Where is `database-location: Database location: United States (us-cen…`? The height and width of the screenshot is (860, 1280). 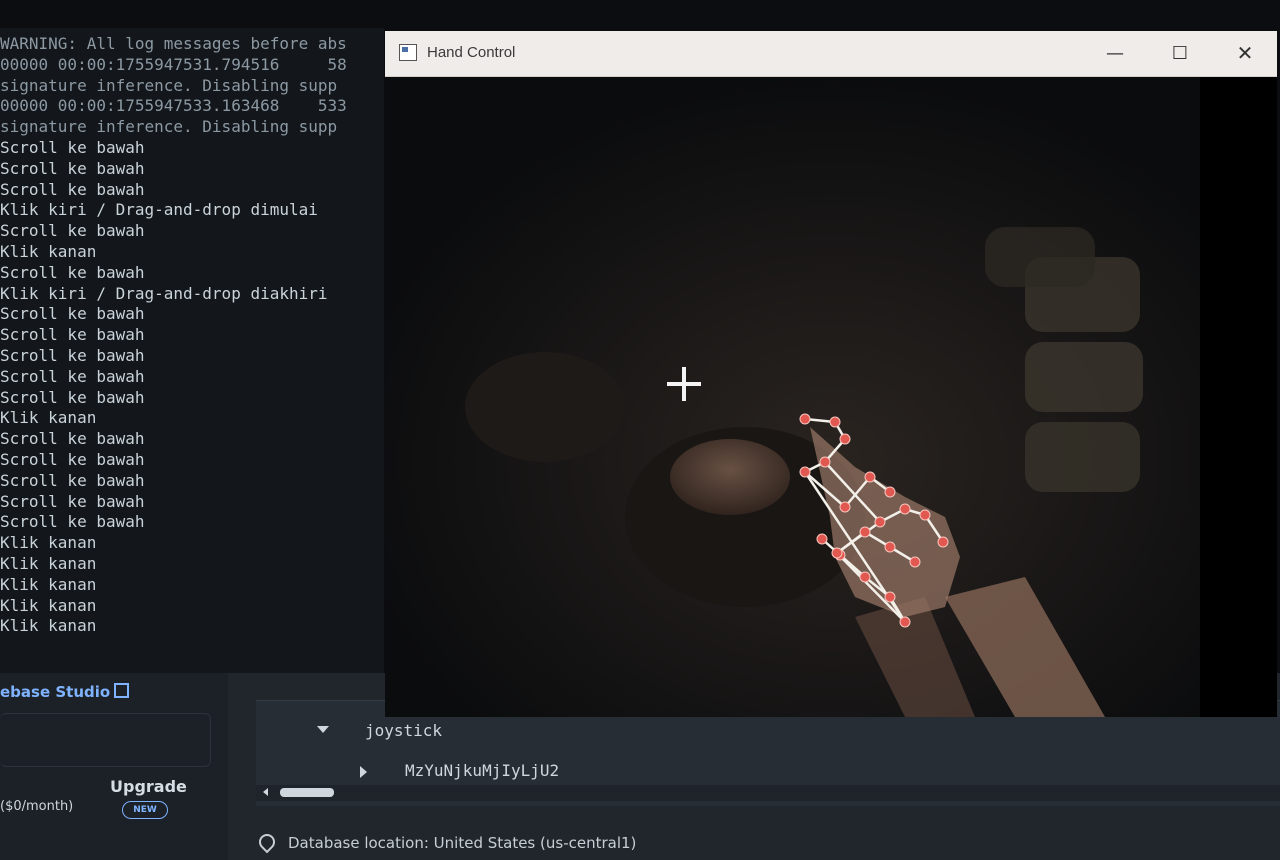 database-location: Database location: United States (us-cen… is located at coordinates (462, 843).